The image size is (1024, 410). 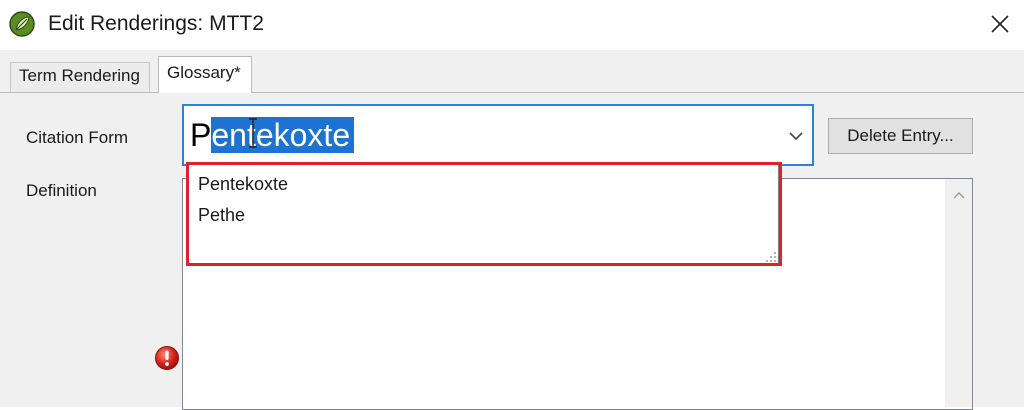 What do you see at coordinates (61, 190) in the screenshot?
I see `definition-label: Definition` at bounding box center [61, 190].